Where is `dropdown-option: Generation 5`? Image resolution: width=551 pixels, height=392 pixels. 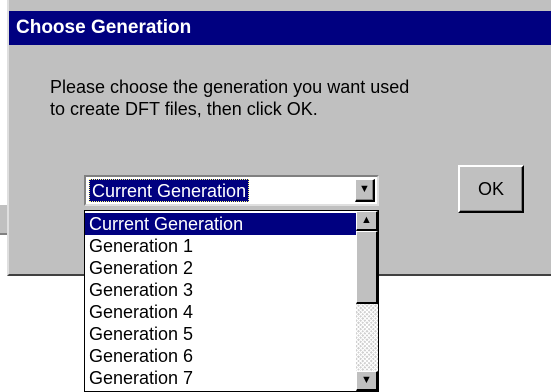 dropdown-option: Generation 5 is located at coordinates (220, 334).